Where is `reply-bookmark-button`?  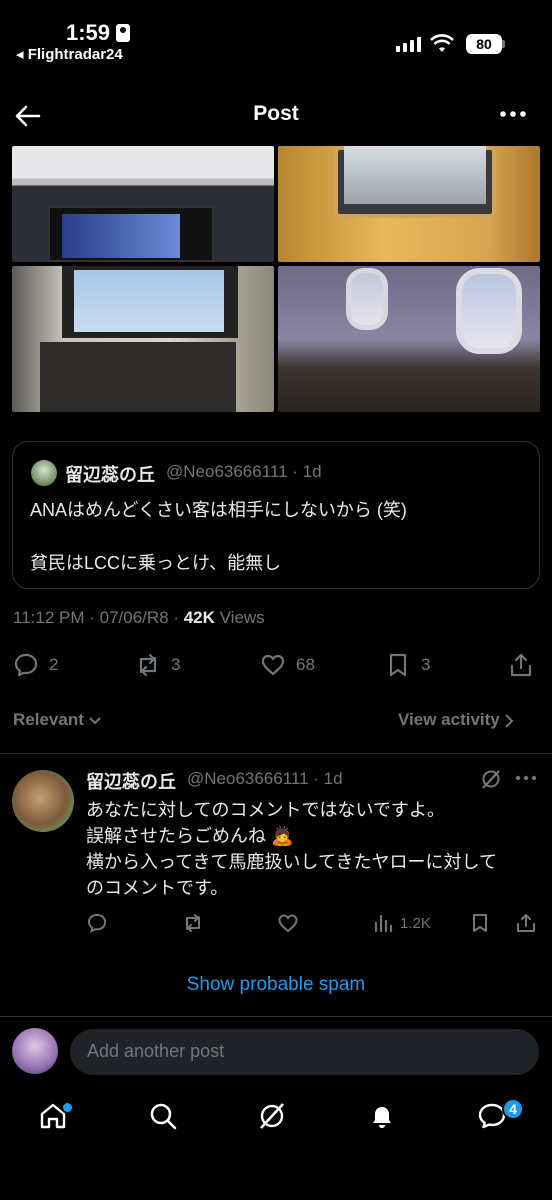 reply-bookmark-button is located at coordinates (480, 923).